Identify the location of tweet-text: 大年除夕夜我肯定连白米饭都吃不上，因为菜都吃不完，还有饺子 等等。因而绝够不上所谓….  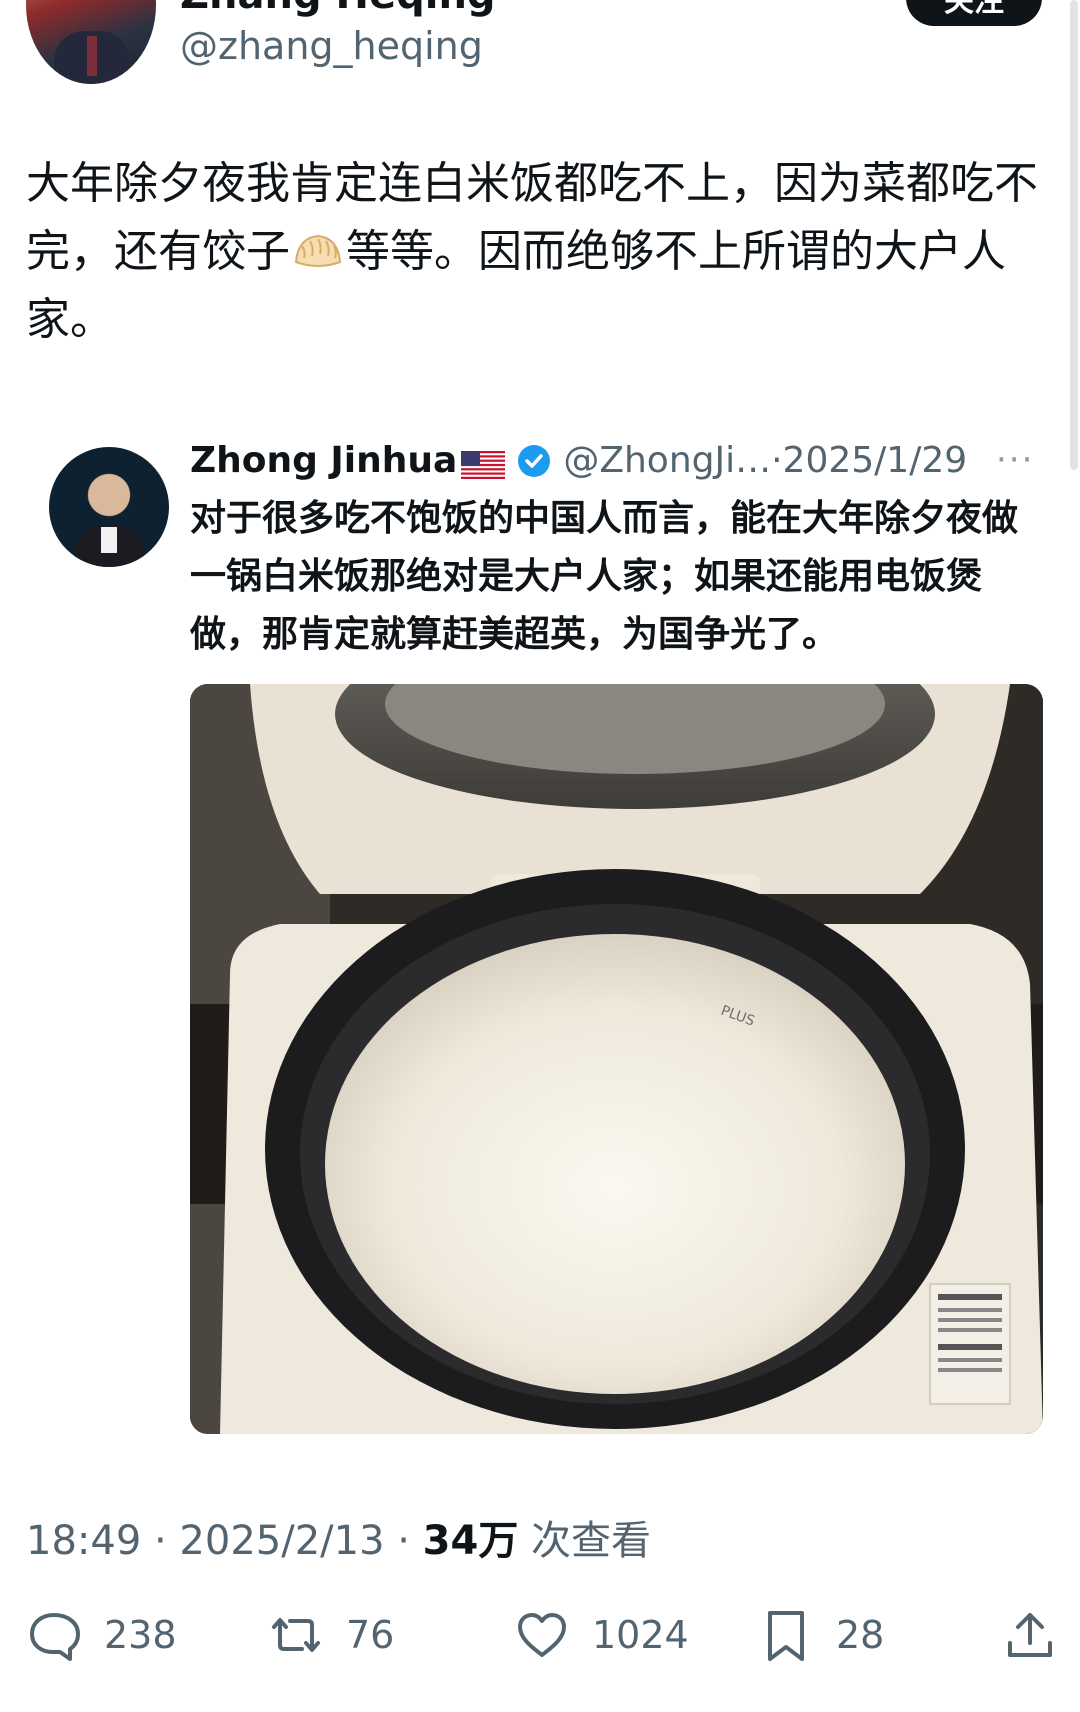
(536, 252).